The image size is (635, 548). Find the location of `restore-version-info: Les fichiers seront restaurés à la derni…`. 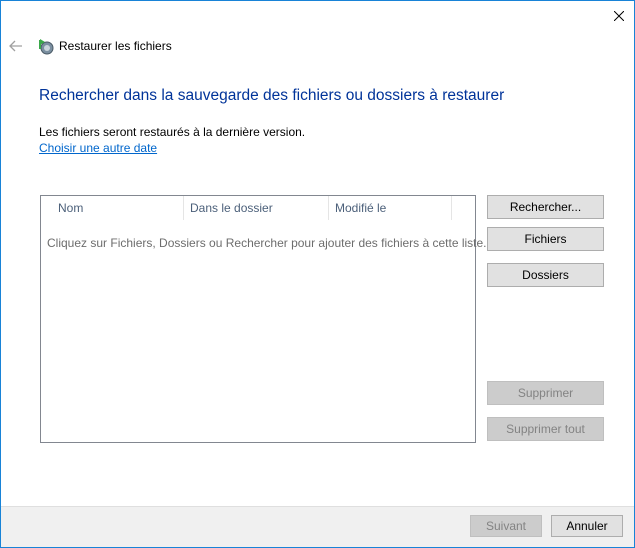

restore-version-info: Les fichiers seront restaurés à la derni… is located at coordinates (172, 132).